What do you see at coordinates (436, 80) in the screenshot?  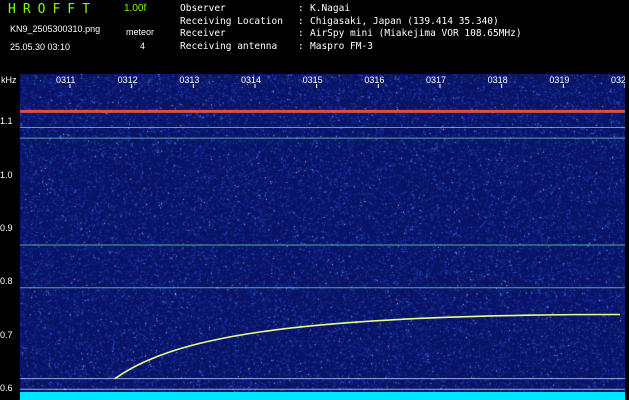 I see `x-tick-label: 0317` at bounding box center [436, 80].